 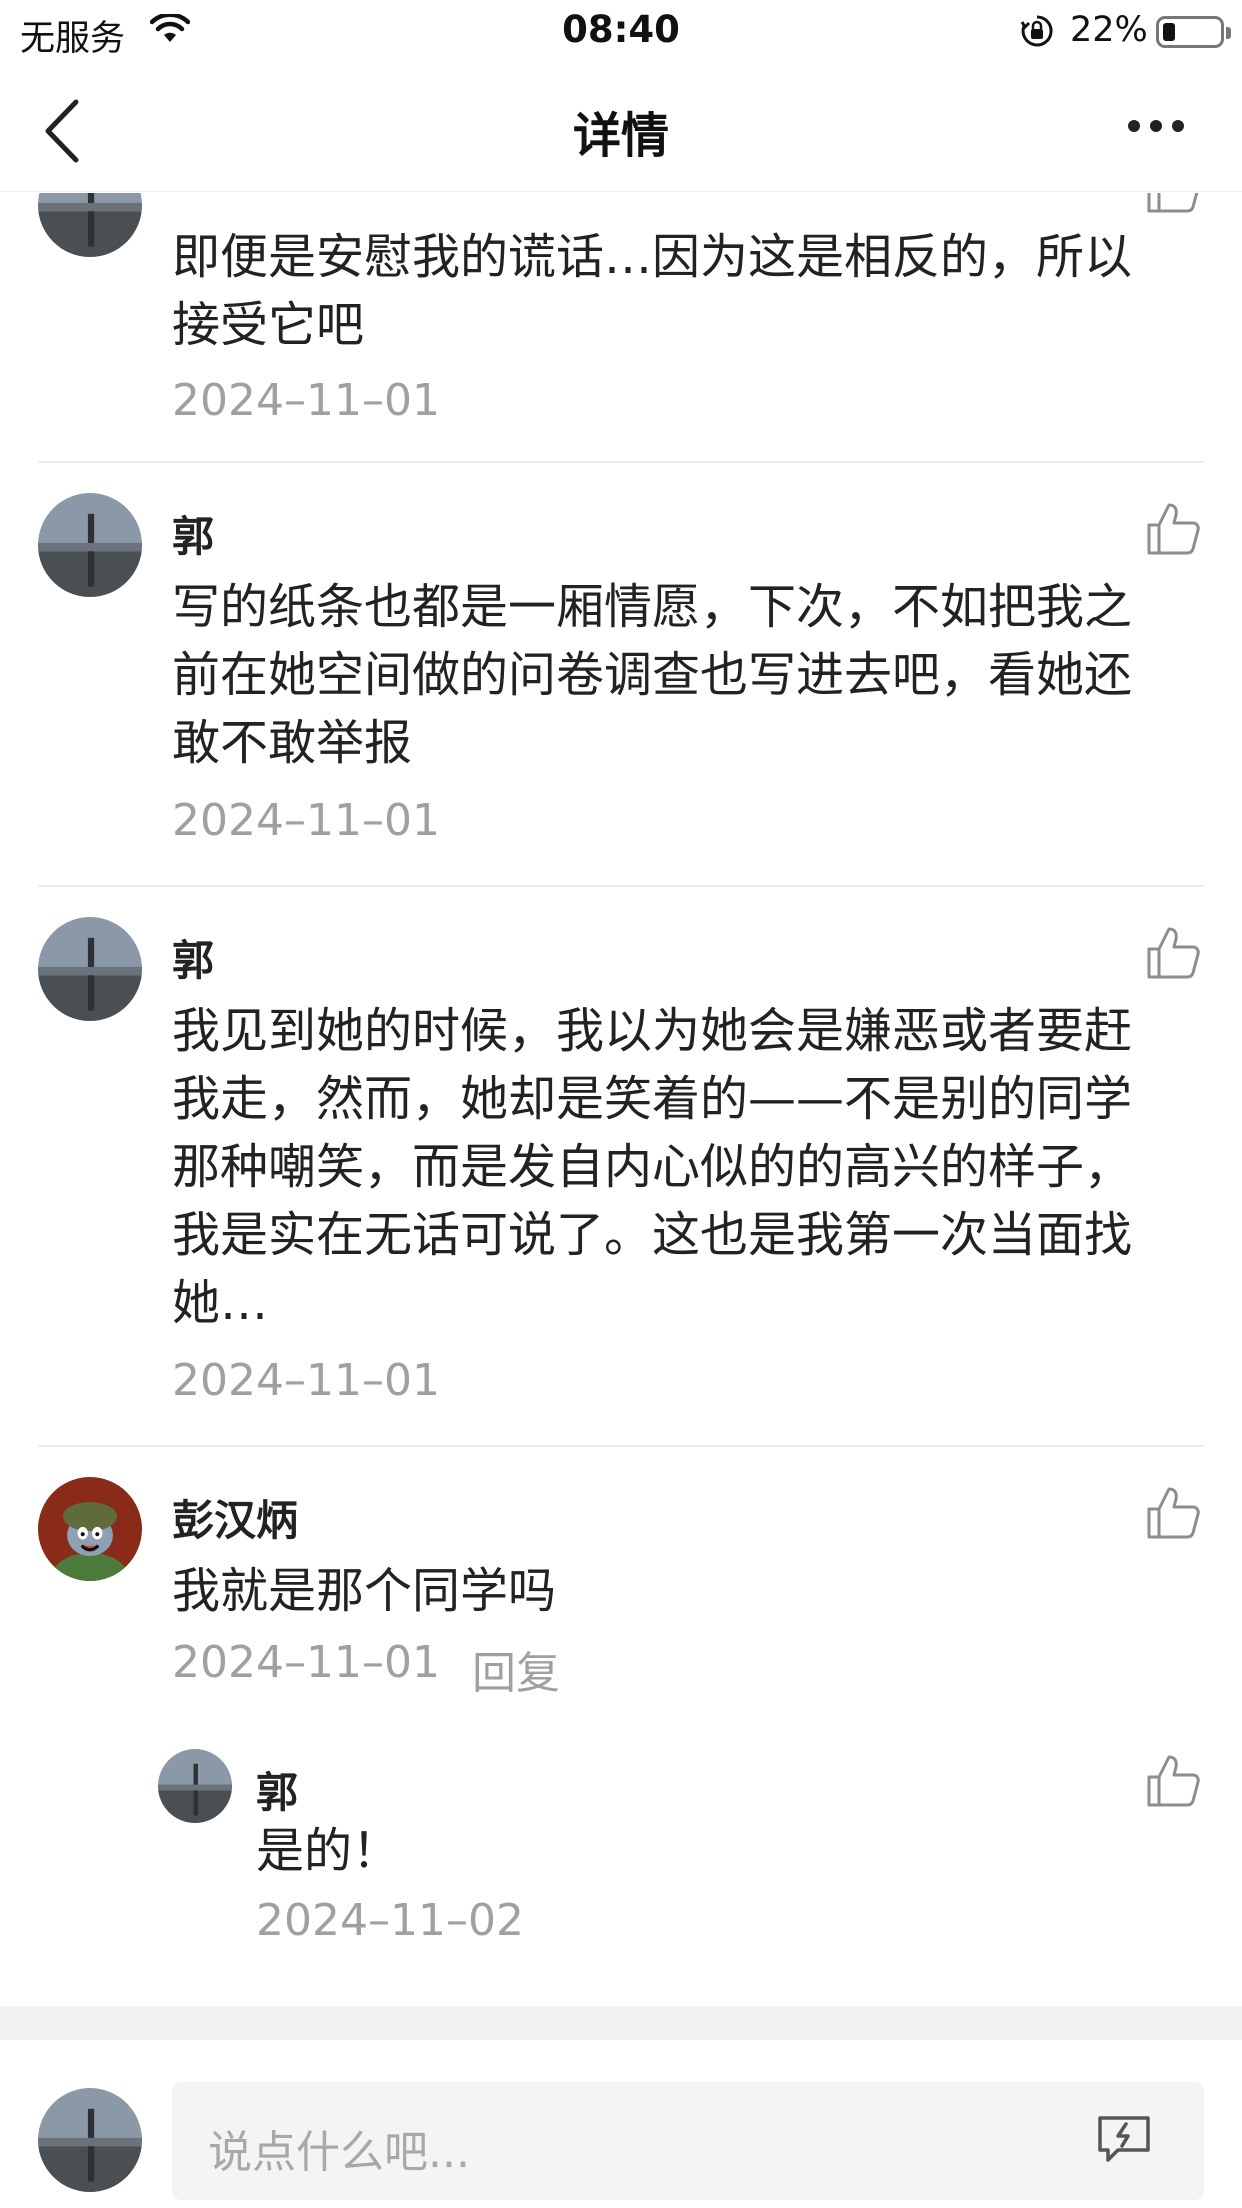 What do you see at coordinates (1109, 30) in the screenshot?
I see `battery-percent: 22%` at bounding box center [1109, 30].